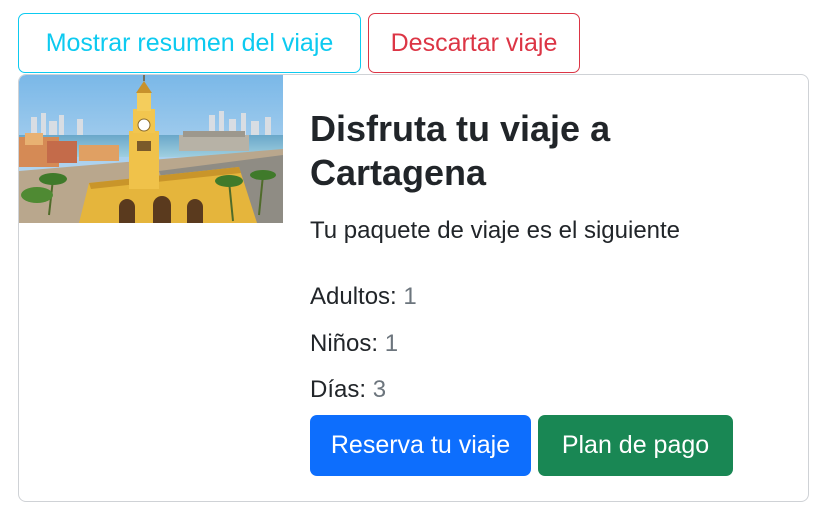 This screenshot has height=516, width=824. I want to click on discard-trip-button: Descartar viaje, so click(474, 43).